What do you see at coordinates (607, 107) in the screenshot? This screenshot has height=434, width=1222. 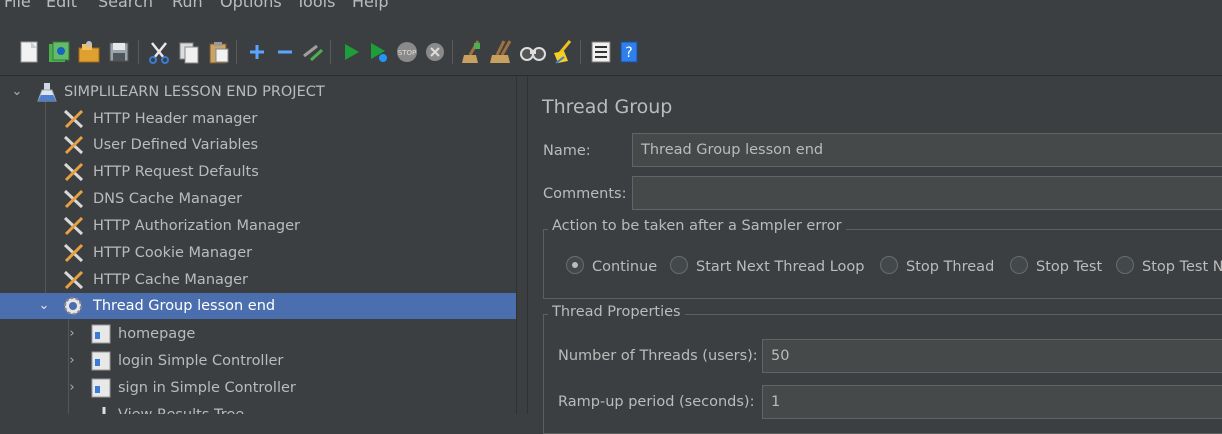 I see `page-title: Thread Group` at bounding box center [607, 107].